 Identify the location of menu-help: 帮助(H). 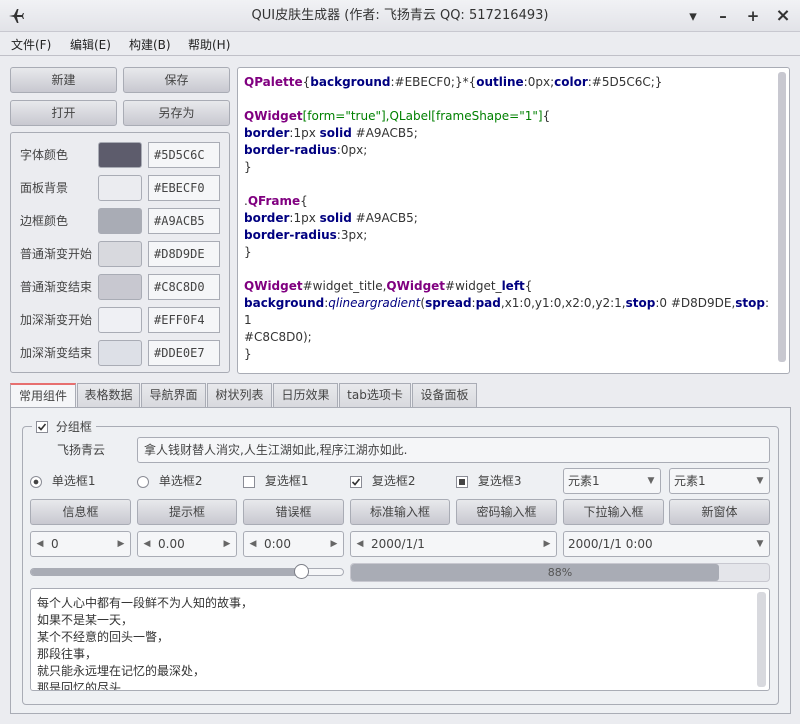
(209, 45).